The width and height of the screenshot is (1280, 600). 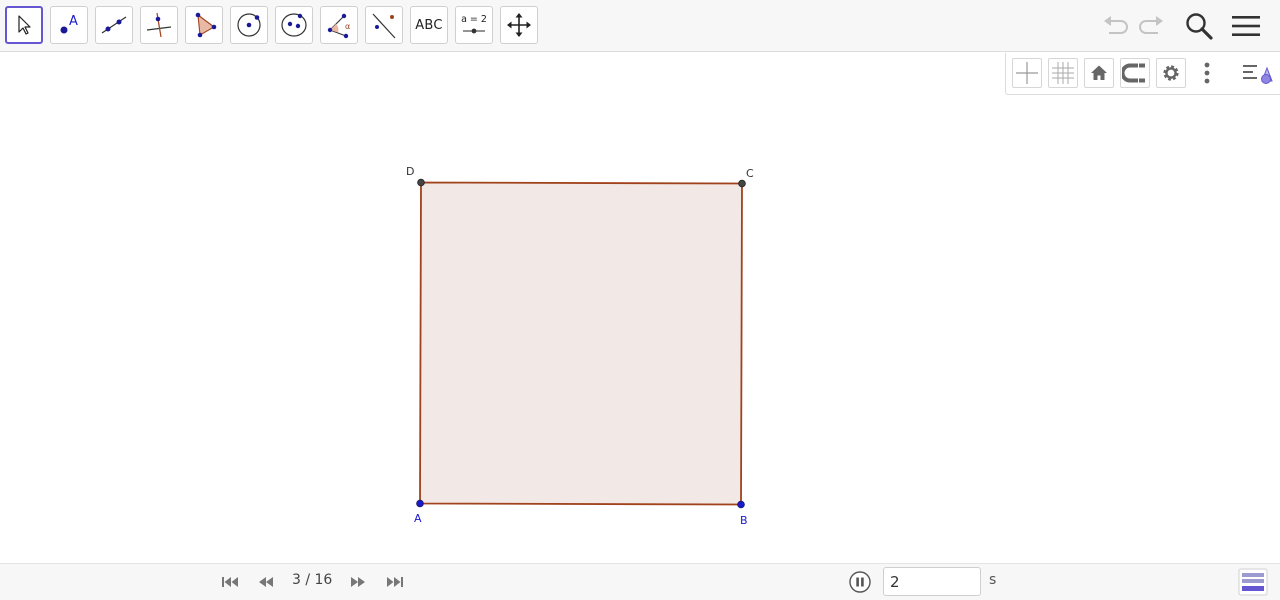 I want to click on point-d, so click(x=421, y=182).